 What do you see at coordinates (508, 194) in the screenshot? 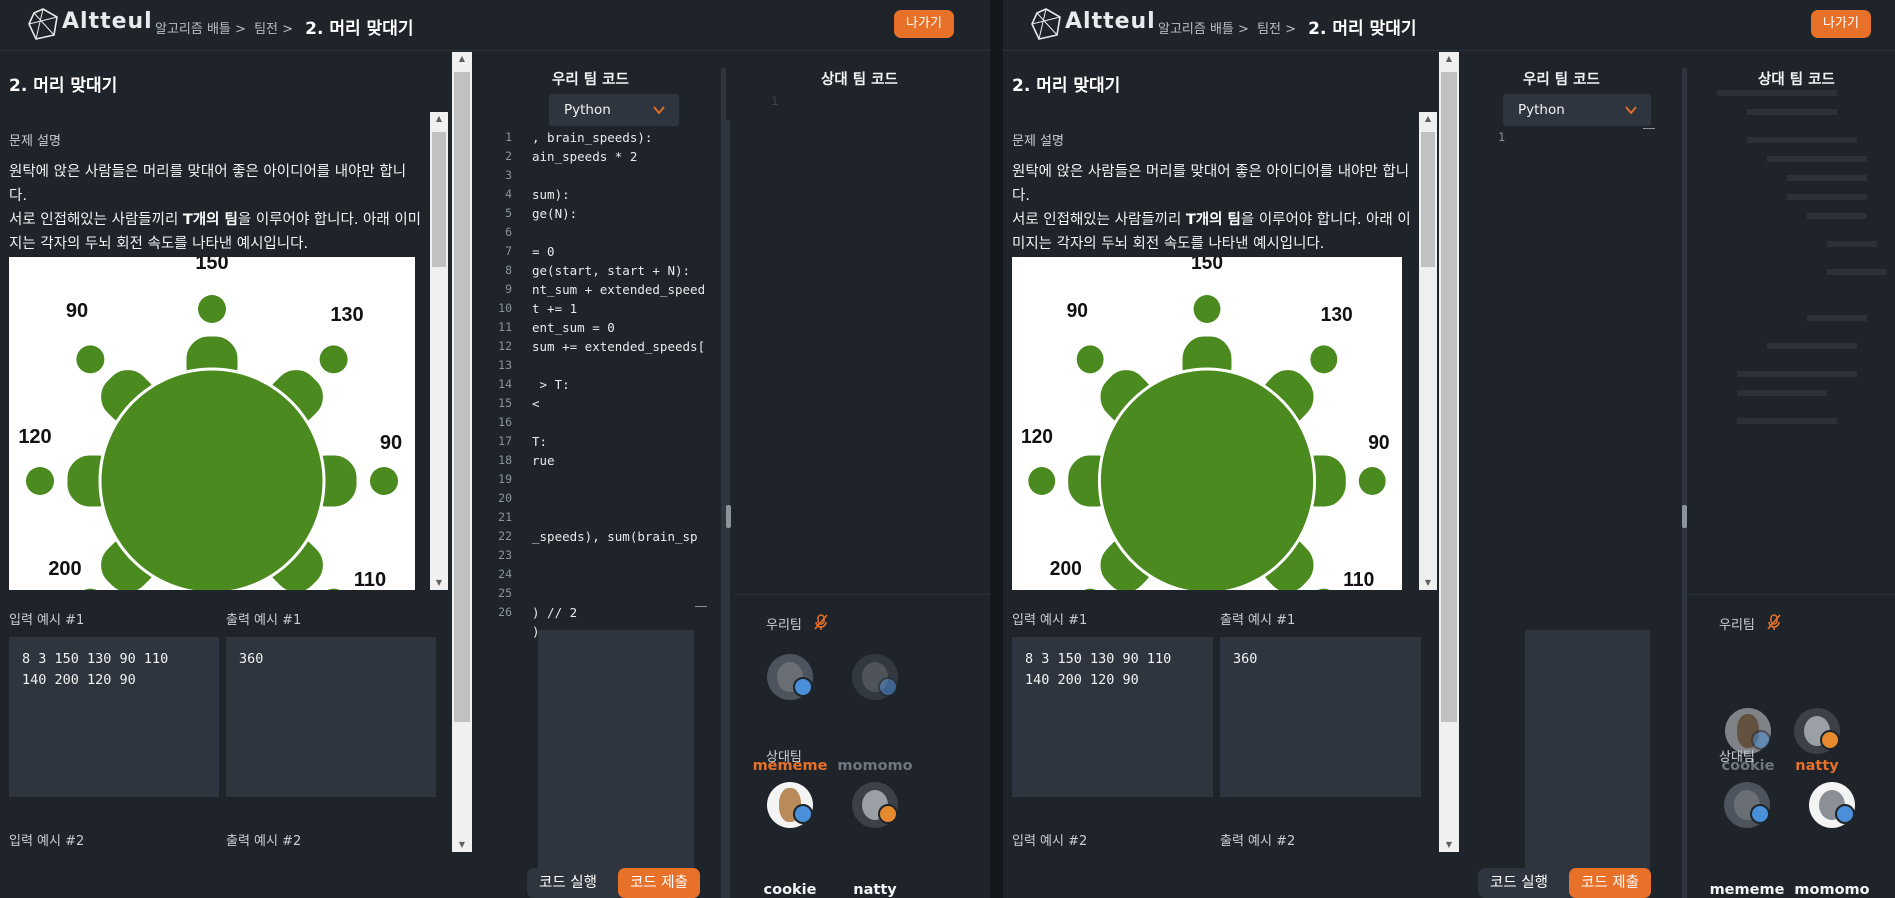
I see `line-number: 4` at bounding box center [508, 194].